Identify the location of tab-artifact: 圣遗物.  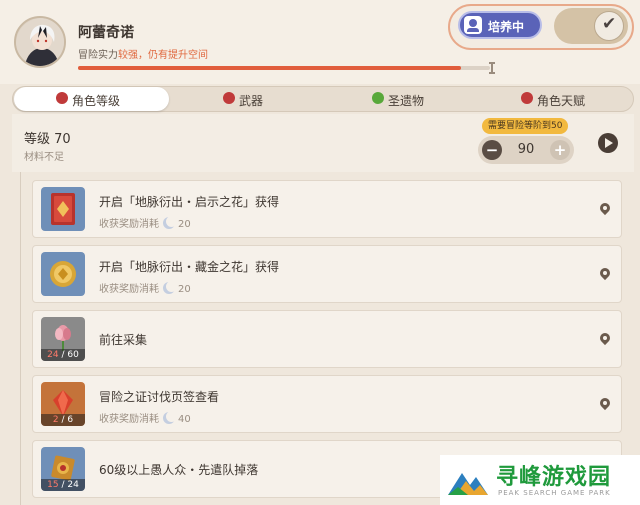
(400, 99).